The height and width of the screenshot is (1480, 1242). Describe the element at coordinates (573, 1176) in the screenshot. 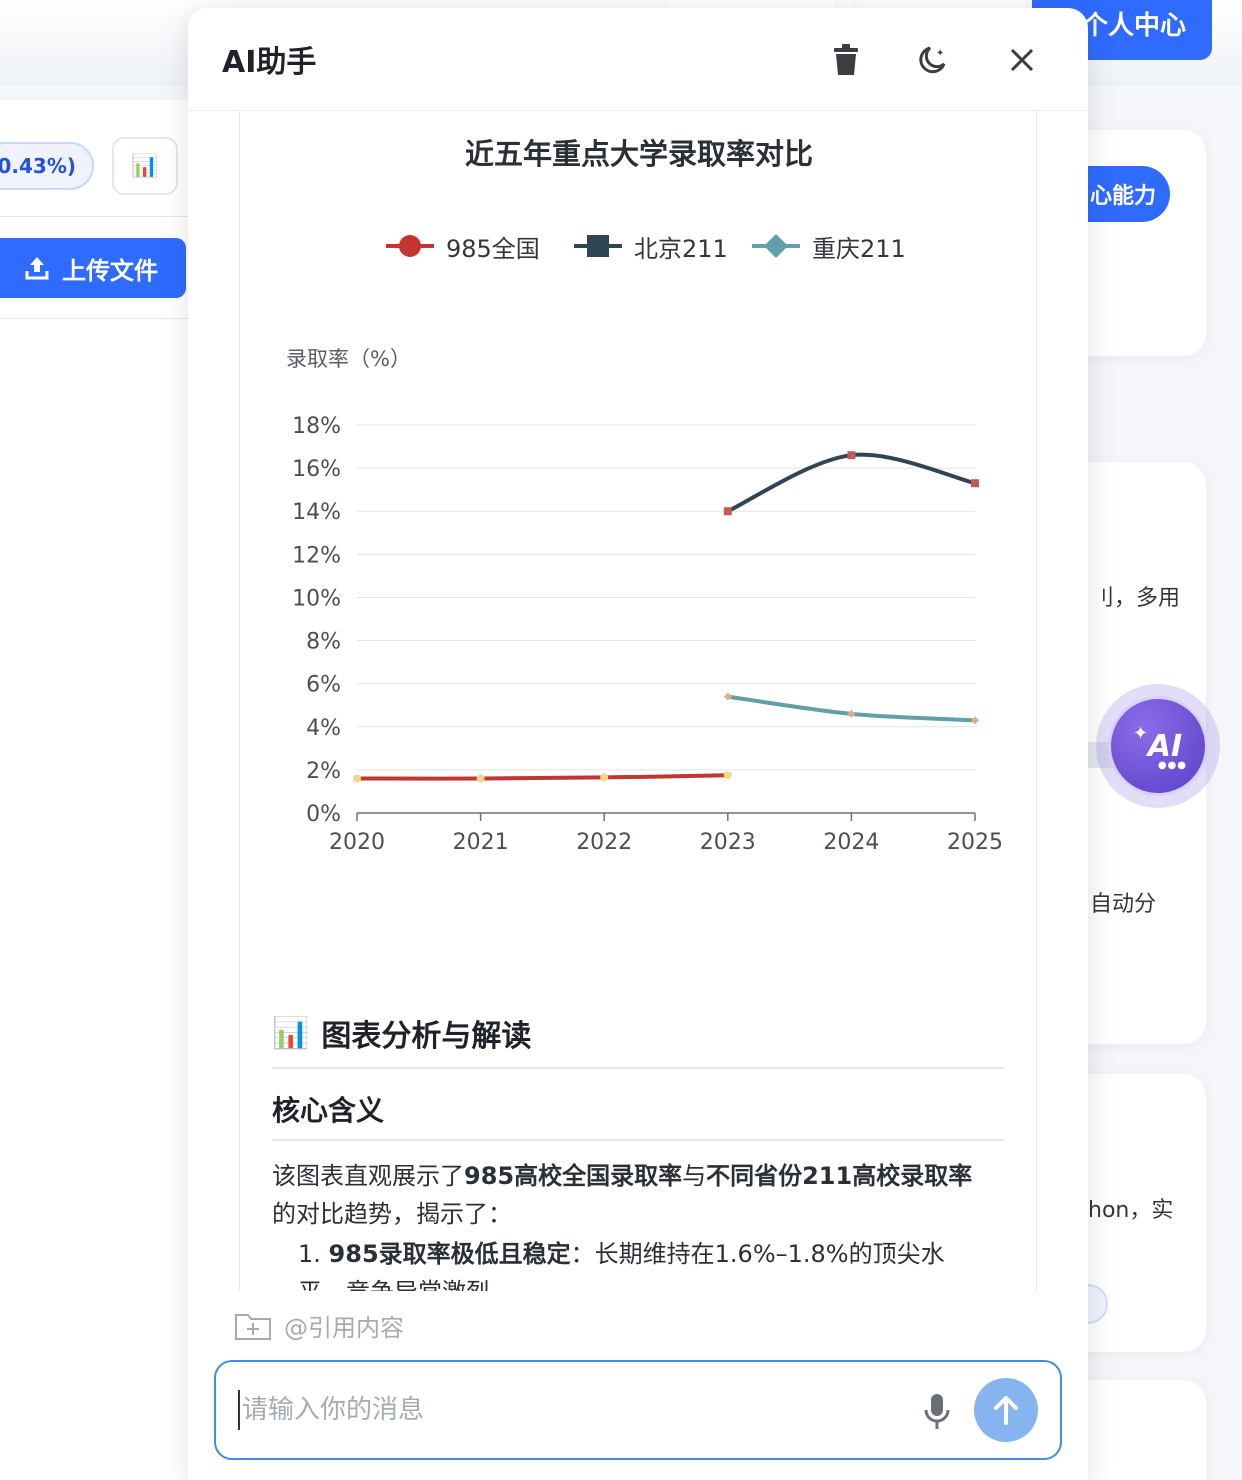

I see `para-bold: 985高校全国录取率` at that location.